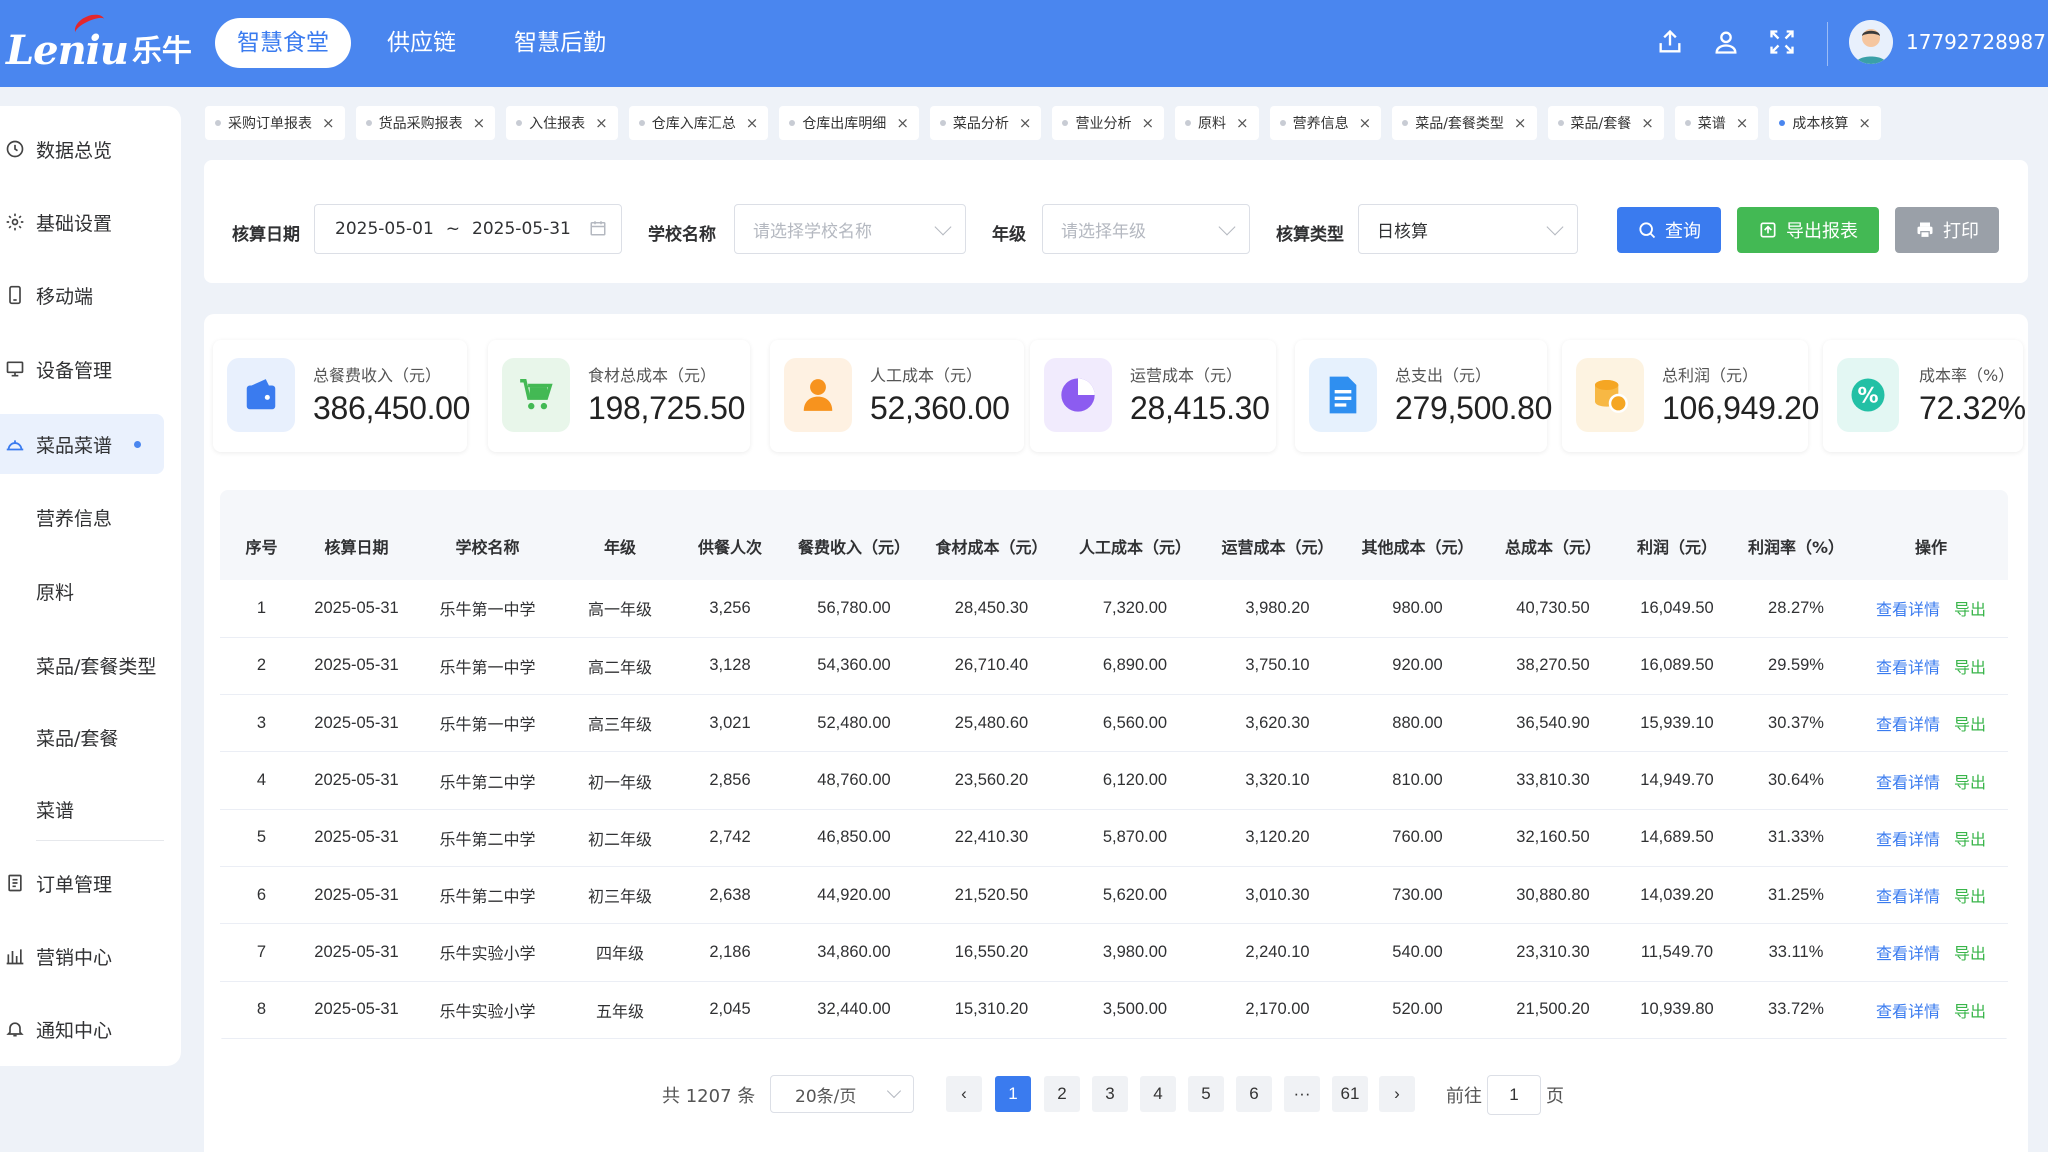 This screenshot has height=1152, width=2048. What do you see at coordinates (1146, 229) in the screenshot?
I see `grade-select: 请选择年级` at bounding box center [1146, 229].